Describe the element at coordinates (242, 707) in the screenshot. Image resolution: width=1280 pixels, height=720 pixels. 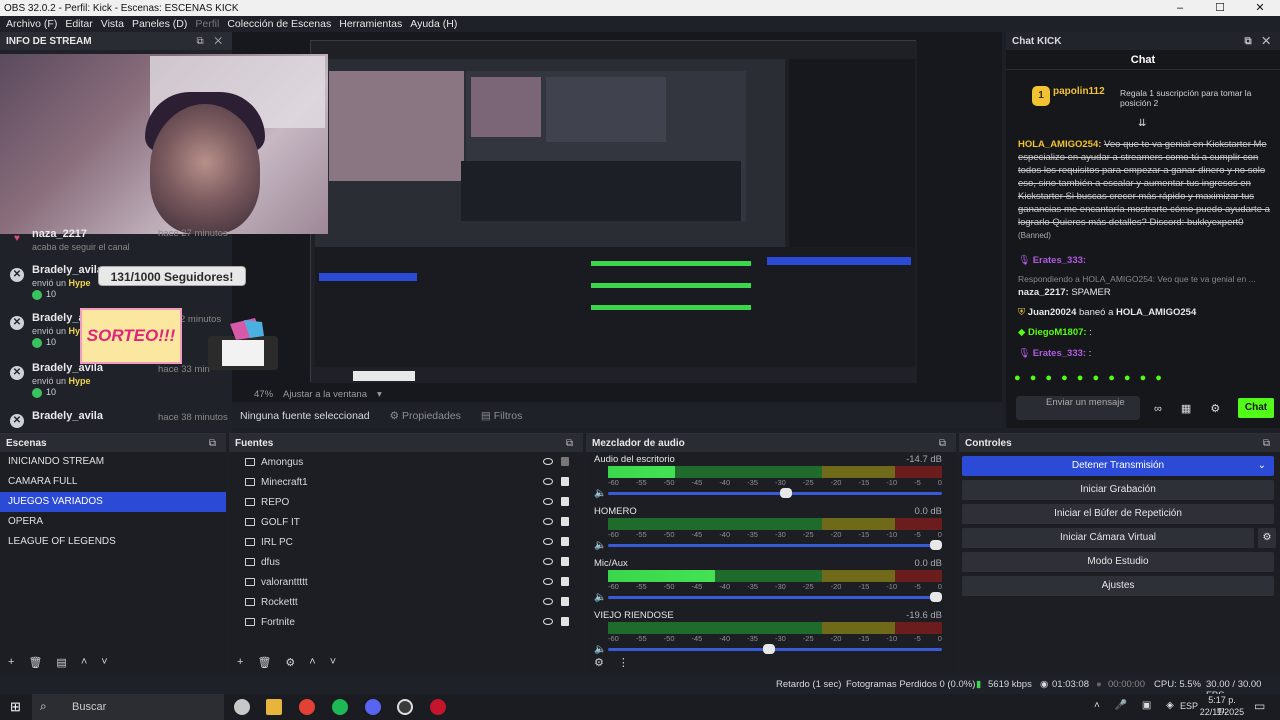
I see `app-icon` at that location.